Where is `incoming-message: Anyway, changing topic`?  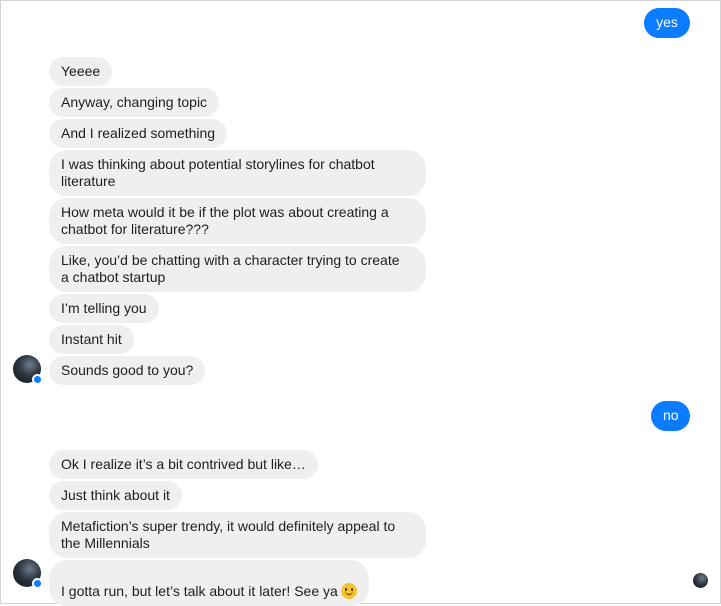 incoming-message: Anyway, changing topic is located at coordinates (134, 102).